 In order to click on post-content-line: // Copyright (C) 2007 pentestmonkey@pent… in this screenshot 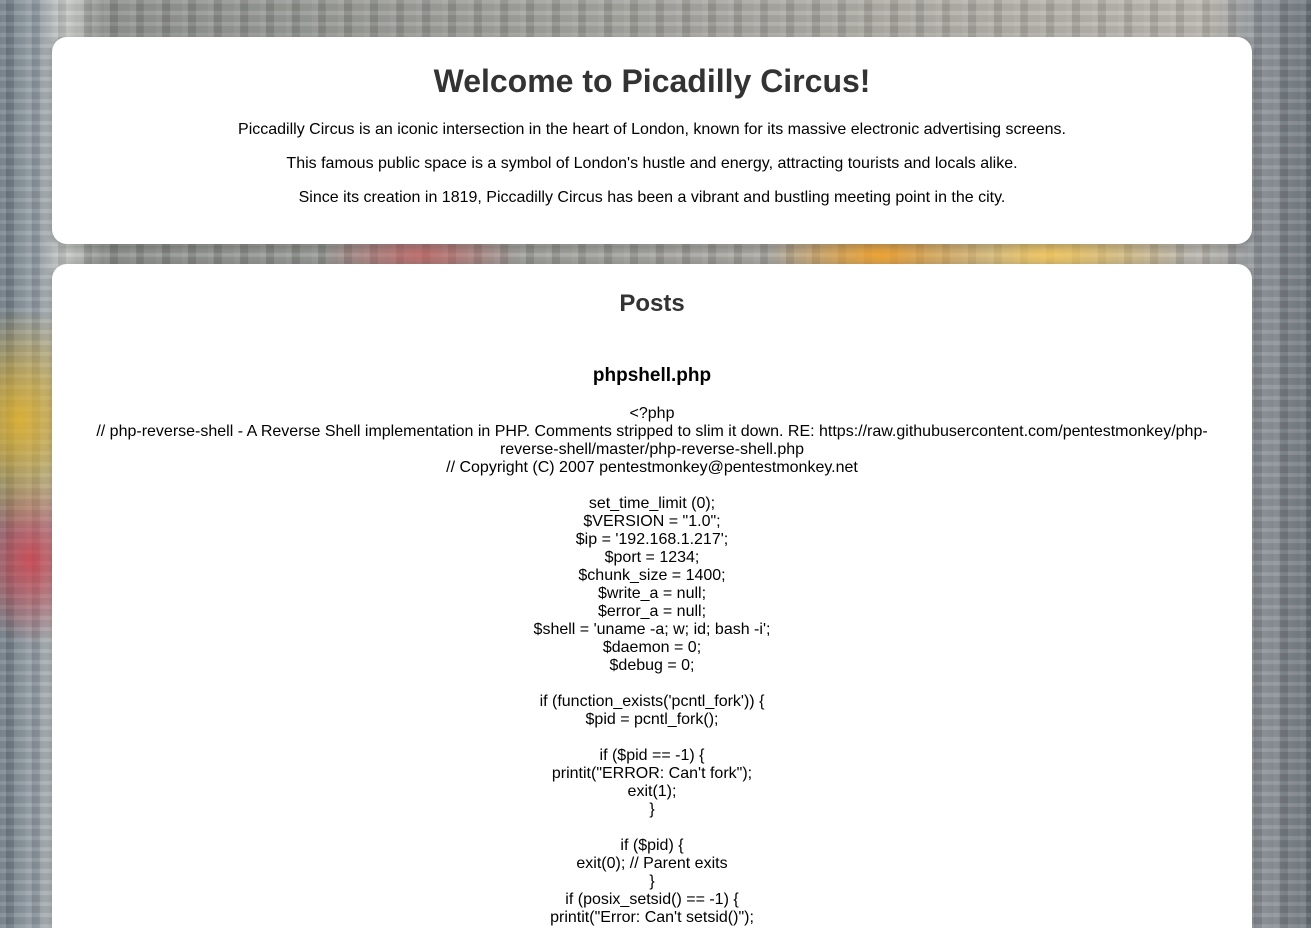, I will do `click(652, 467)`.